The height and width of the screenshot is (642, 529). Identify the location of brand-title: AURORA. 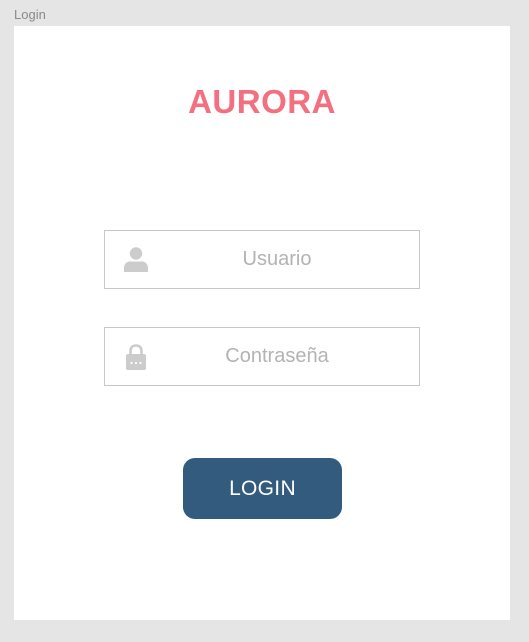
(262, 101).